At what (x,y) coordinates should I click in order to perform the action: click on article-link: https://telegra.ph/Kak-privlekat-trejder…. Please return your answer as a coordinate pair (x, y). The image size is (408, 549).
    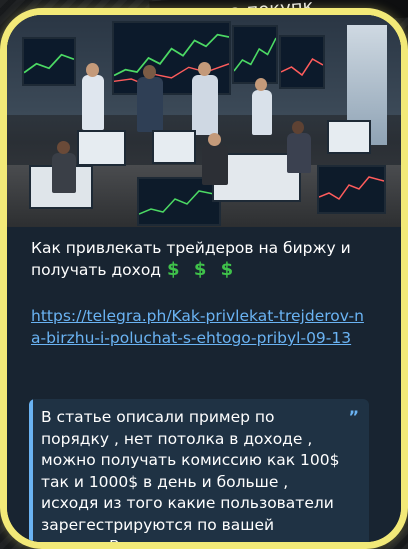
    Looking at the image, I should click on (201, 327).